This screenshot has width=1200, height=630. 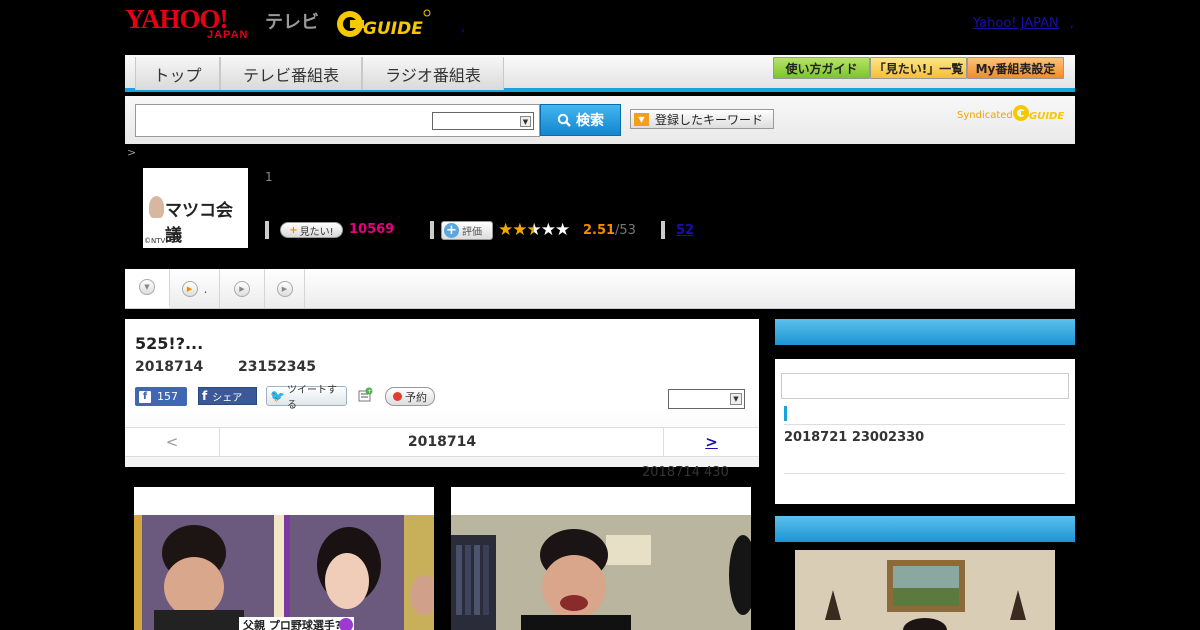 What do you see at coordinates (397, 396) in the screenshot?
I see `record-dot-icon` at bounding box center [397, 396].